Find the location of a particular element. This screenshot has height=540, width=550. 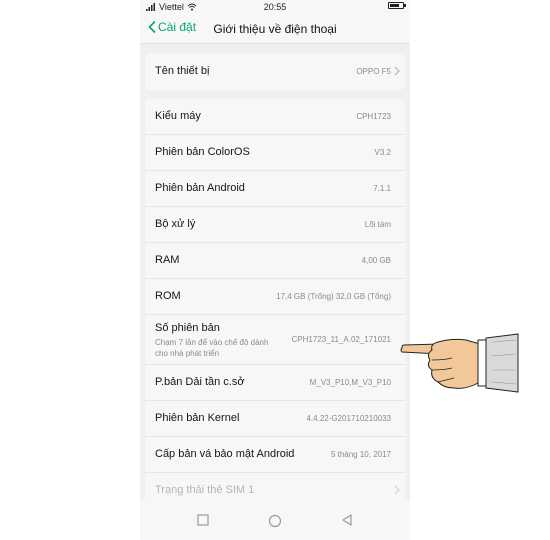

pointing-hand-icon is located at coordinates (459, 363).